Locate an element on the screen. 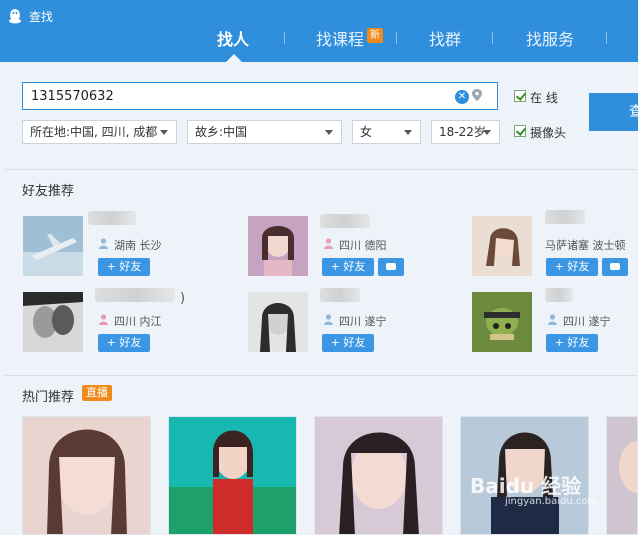 The width and height of the screenshot is (638, 535). live-badge: 直播 is located at coordinates (97, 393).